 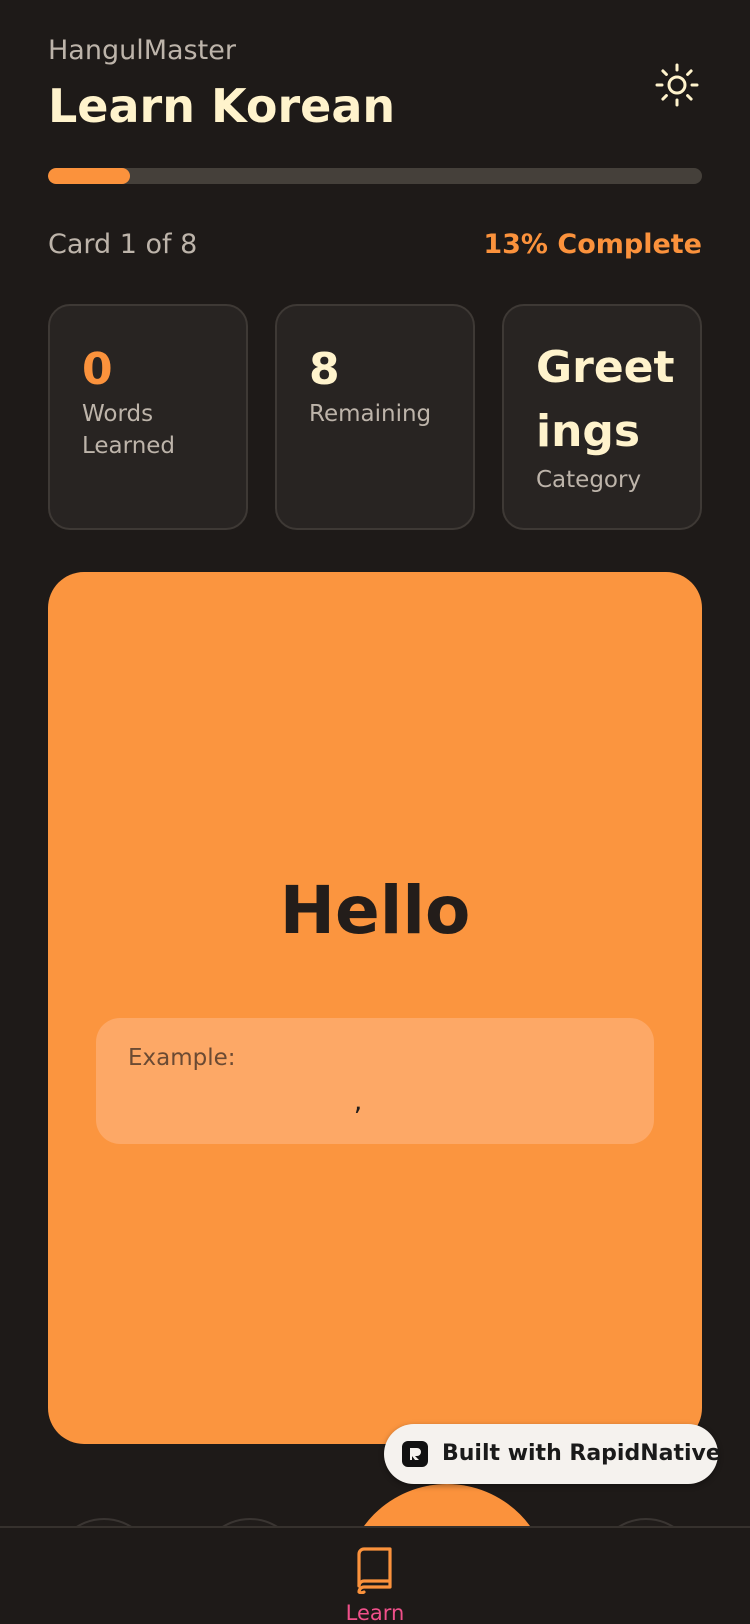 What do you see at coordinates (324, 369) in the screenshot?
I see `stat-value: 8` at bounding box center [324, 369].